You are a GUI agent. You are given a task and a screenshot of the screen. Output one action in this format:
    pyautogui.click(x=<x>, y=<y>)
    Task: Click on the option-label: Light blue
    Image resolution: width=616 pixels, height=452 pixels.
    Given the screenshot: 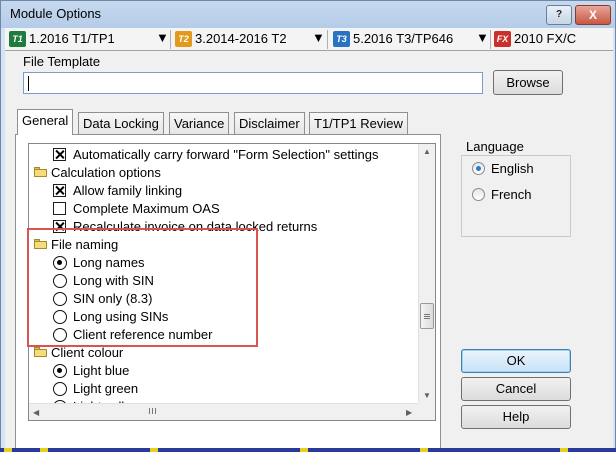 What is the action you would take?
    pyautogui.click(x=101, y=370)
    